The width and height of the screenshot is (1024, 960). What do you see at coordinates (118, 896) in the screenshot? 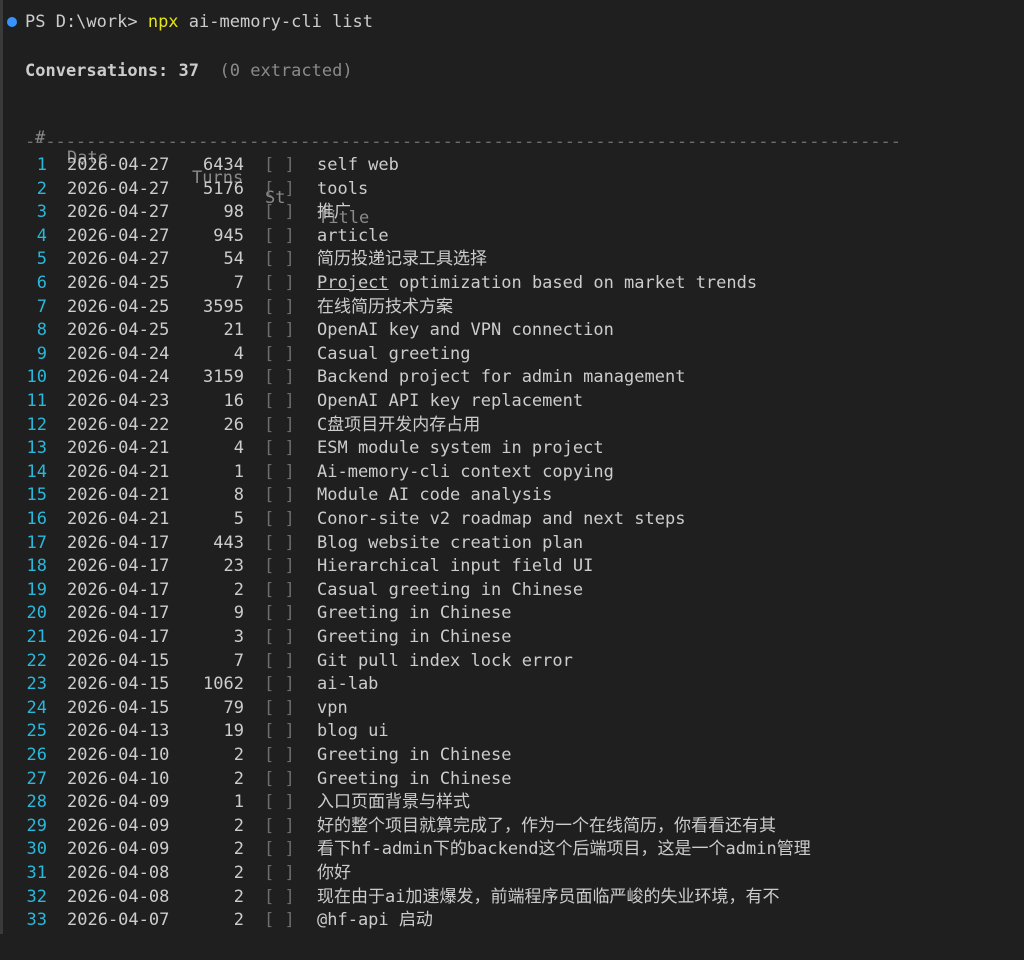
I see `row-date: 2026-04-08` at bounding box center [118, 896].